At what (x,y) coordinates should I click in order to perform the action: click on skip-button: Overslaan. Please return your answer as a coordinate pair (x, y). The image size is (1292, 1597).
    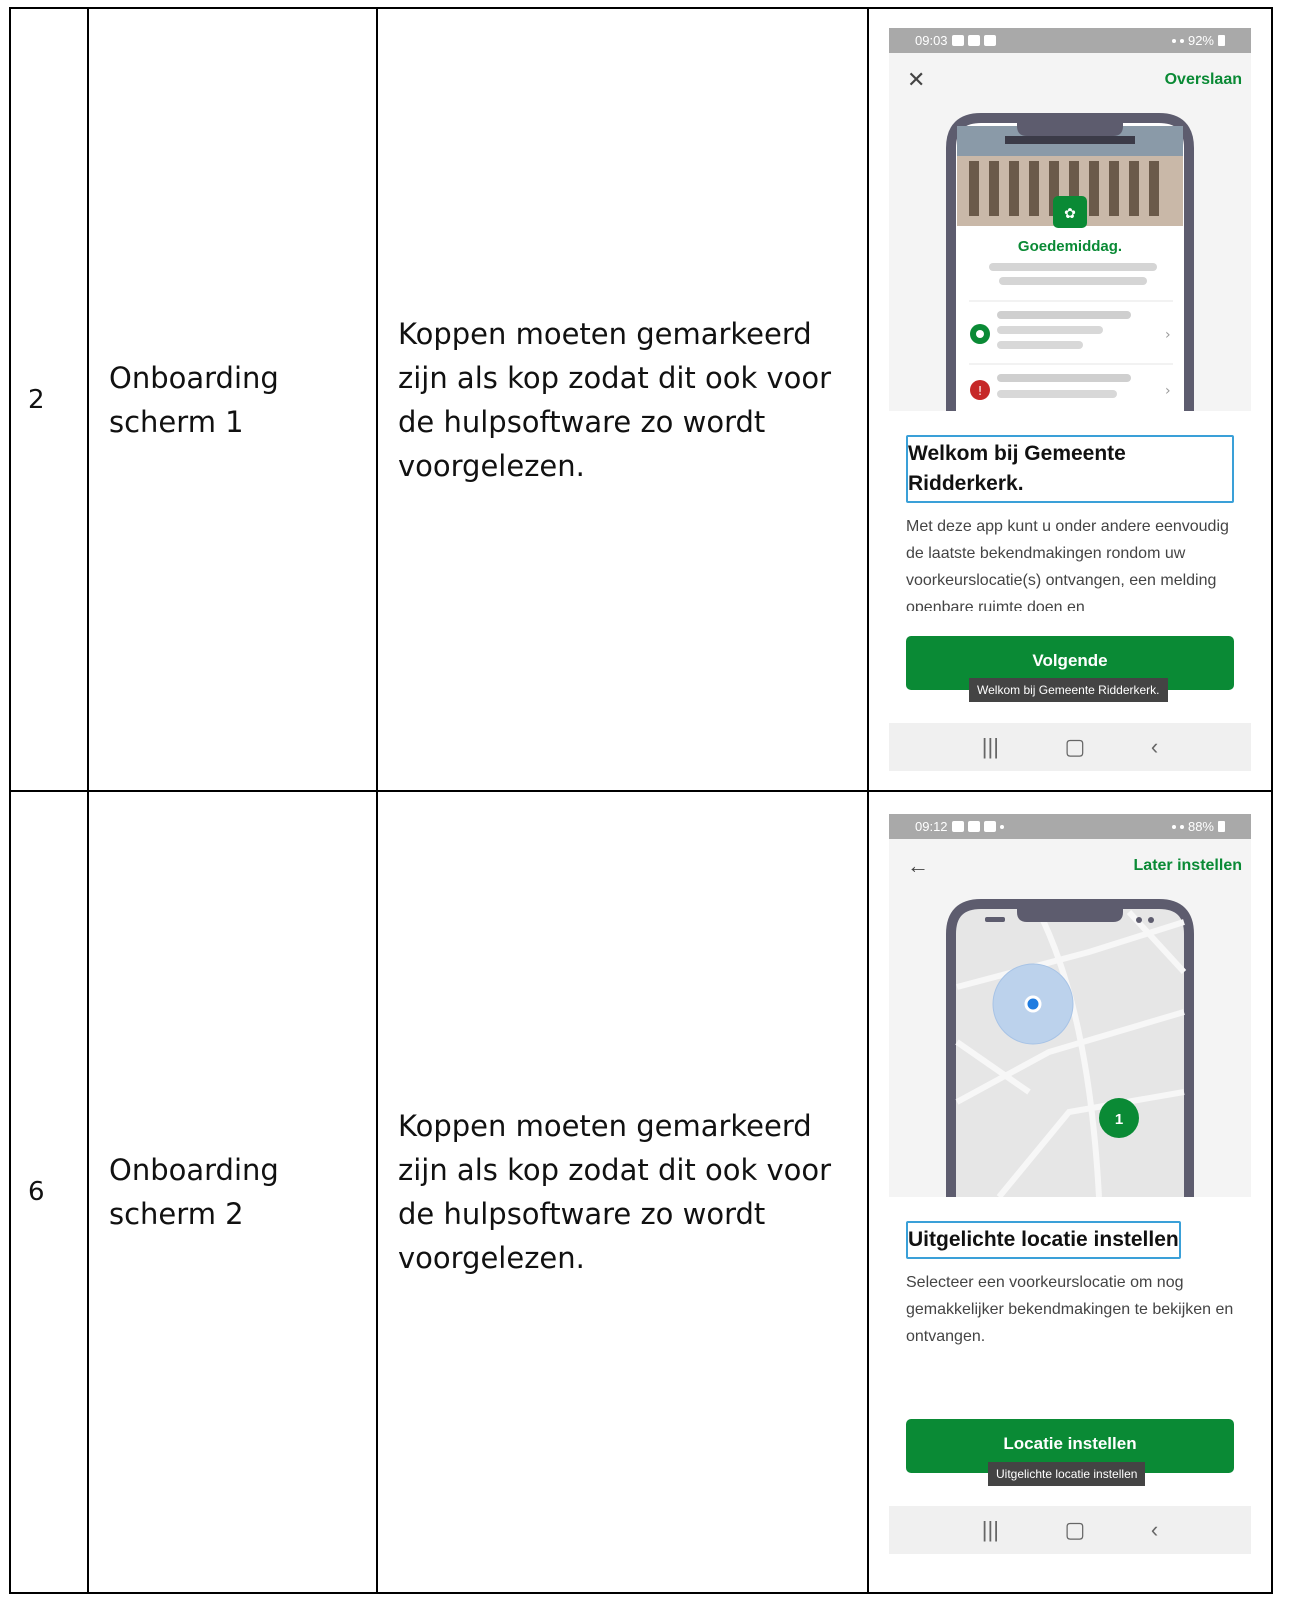
    Looking at the image, I should click on (1203, 80).